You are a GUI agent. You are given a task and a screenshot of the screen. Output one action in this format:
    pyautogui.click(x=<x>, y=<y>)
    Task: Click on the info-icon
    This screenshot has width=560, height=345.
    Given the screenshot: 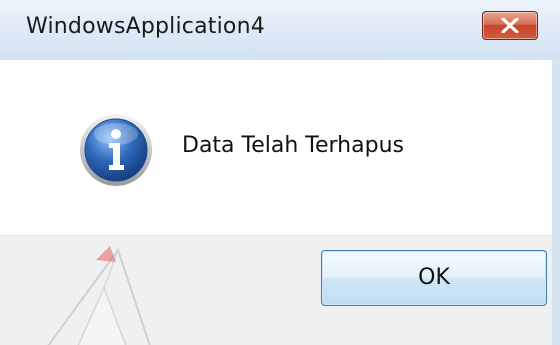 What is the action you would take?
    pyautogui.click(x=116, y=150)
    